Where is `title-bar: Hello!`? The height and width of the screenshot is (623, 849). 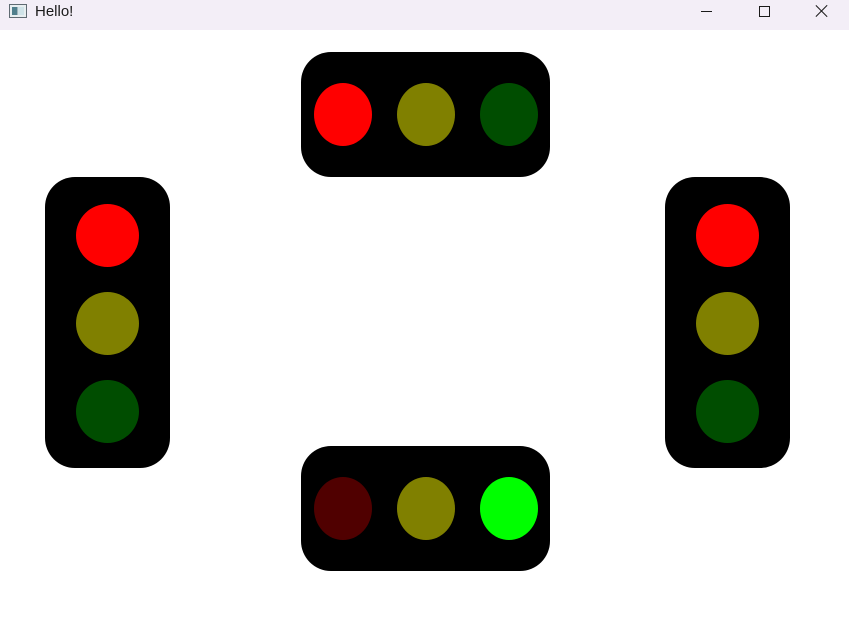 title-bar: Hello! is located at coordinates (424, 15).